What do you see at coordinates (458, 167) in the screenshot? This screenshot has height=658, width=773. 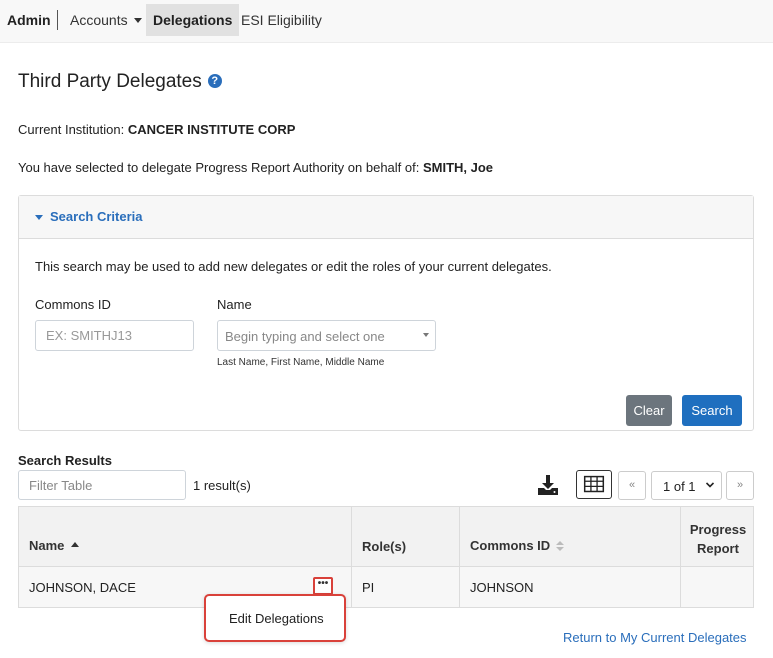 I see `delegate-value: SMITH, Joe` at bounding box center [458, 167].